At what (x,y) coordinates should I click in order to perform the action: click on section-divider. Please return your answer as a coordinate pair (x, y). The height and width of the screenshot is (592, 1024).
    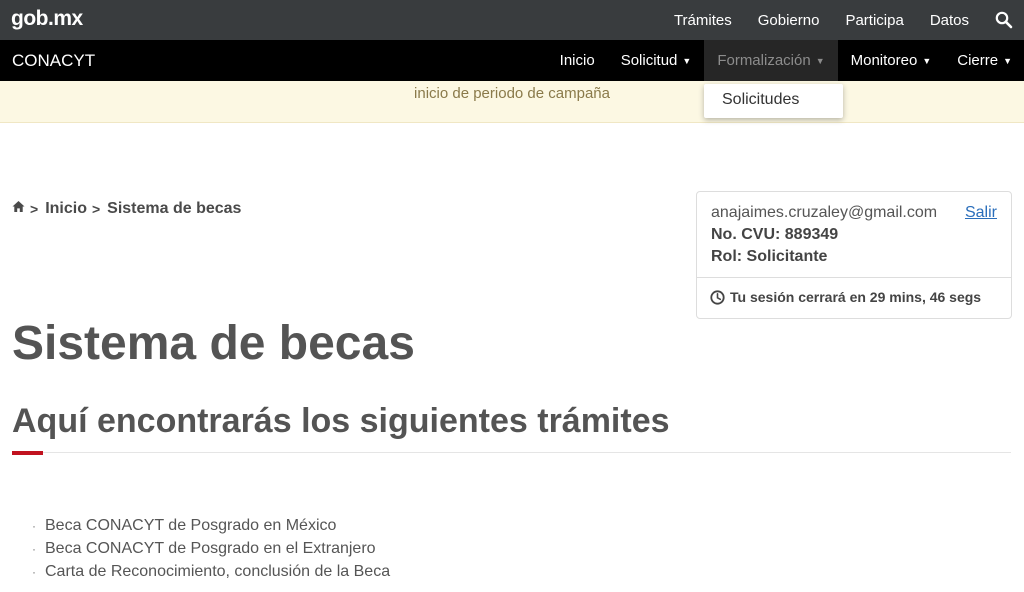
    Looking at the image, I should click on (511, 452).